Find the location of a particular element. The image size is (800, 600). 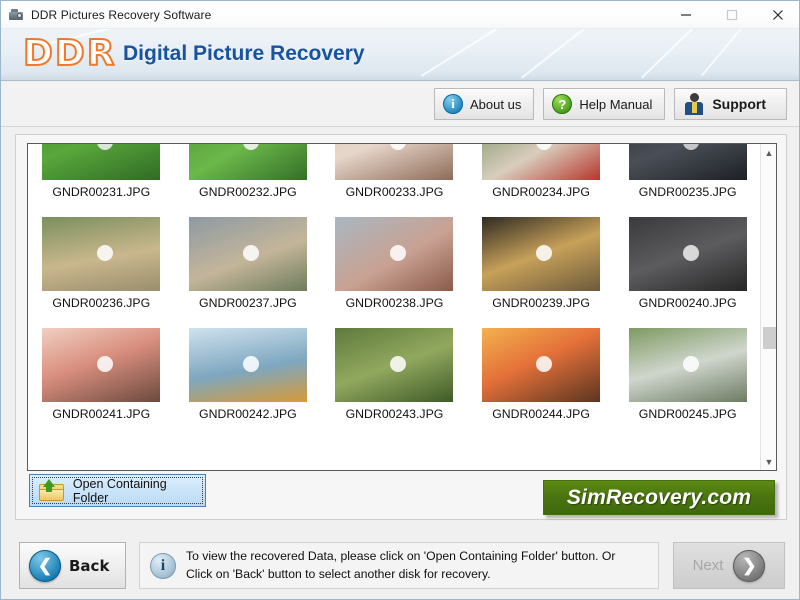

support-button: Support is located at coordinates (730, 104).